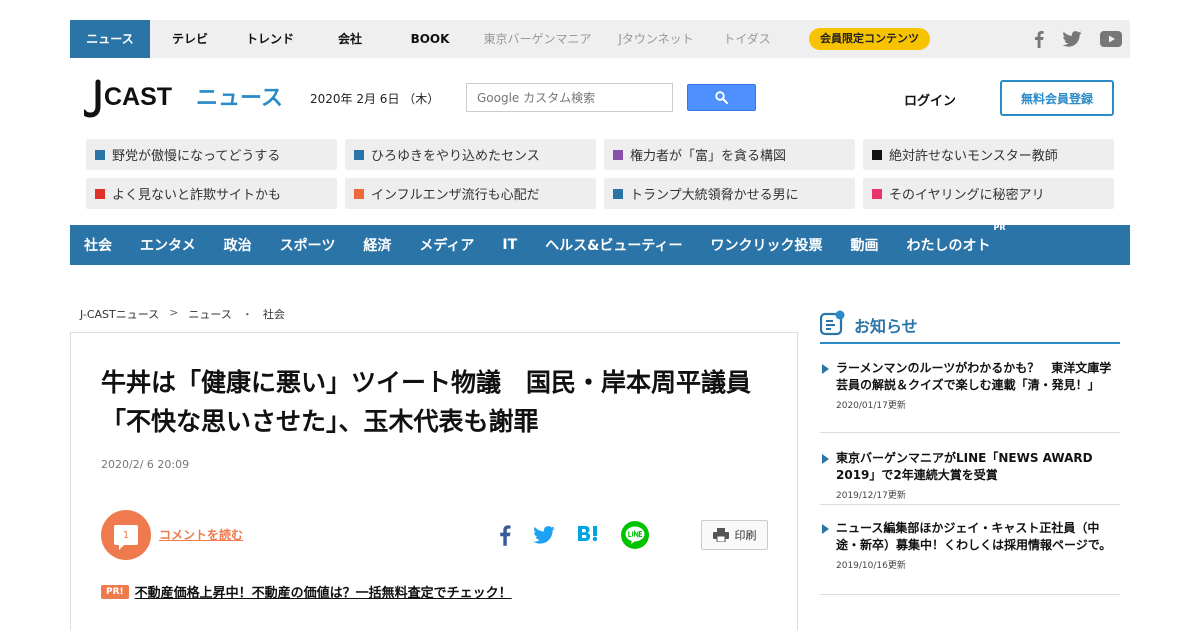  I want to click on hatena-bookmark-icon, so click(588, 537).